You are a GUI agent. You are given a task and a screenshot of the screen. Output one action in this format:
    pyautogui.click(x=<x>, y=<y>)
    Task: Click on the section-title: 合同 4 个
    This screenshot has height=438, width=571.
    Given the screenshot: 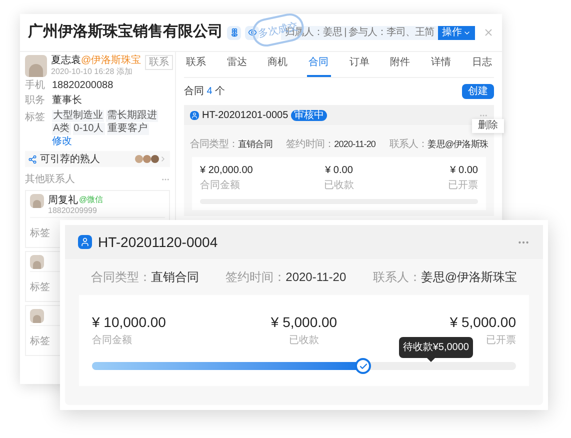 What is the action you would take?
    pyautogui.click(x=205, y=92)
    